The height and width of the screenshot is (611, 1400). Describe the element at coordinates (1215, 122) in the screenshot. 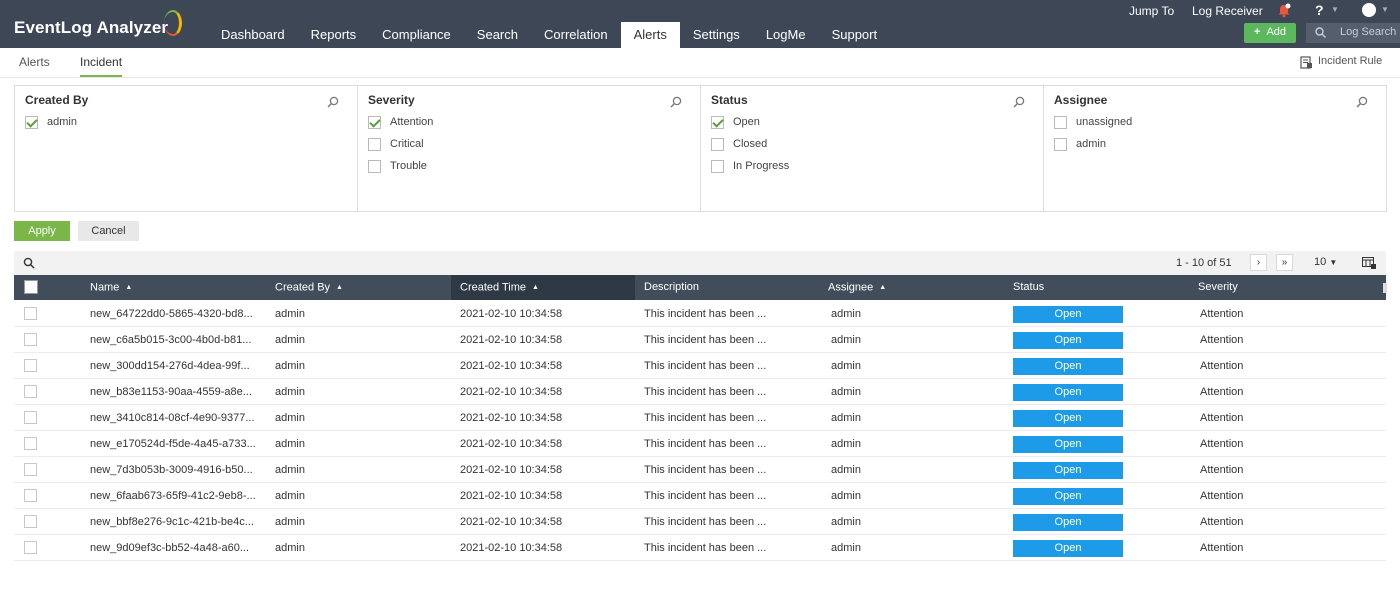

I see `filter-option: unassigned` at that location.